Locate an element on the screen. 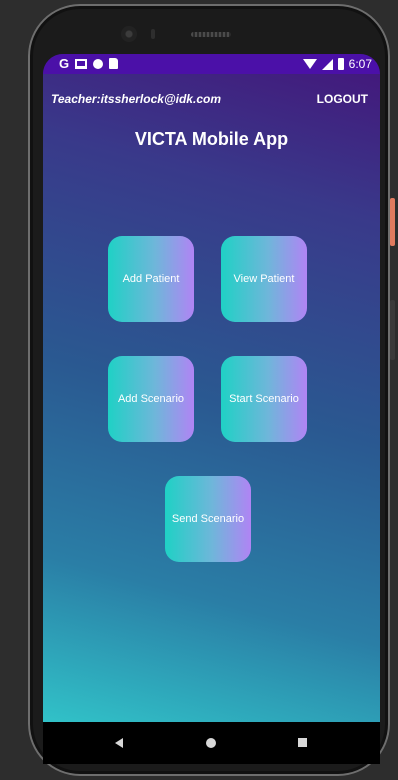 The image size is (398, 780). teacher-label: Teacher:itssherlock@idk.com is located at coordinates (136, 99).